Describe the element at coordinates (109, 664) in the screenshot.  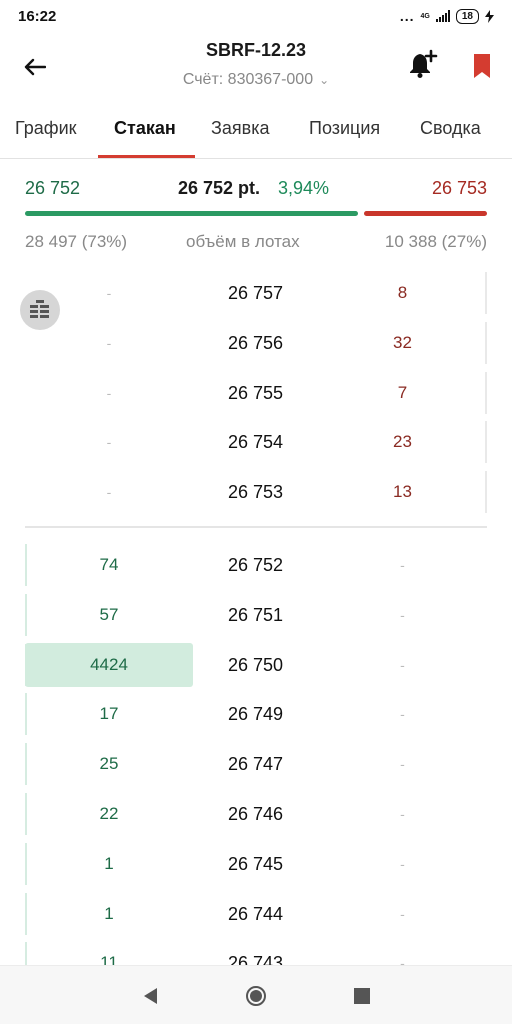
I see `bid-quantity: 4424` at that location.